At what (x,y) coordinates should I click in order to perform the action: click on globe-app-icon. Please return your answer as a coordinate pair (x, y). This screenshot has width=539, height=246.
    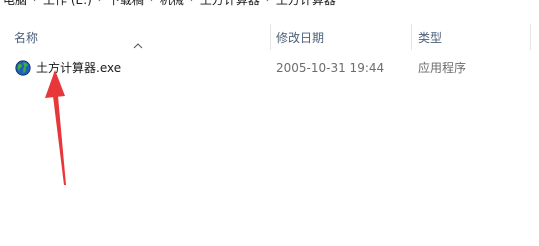
    Looking at the image, I should click on (23, 68).